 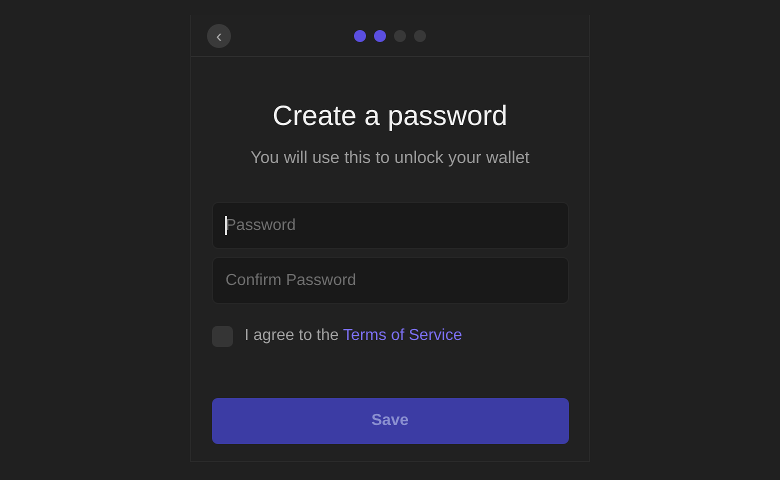 I want to click on password-field: Password, so click(x=390, y=226).